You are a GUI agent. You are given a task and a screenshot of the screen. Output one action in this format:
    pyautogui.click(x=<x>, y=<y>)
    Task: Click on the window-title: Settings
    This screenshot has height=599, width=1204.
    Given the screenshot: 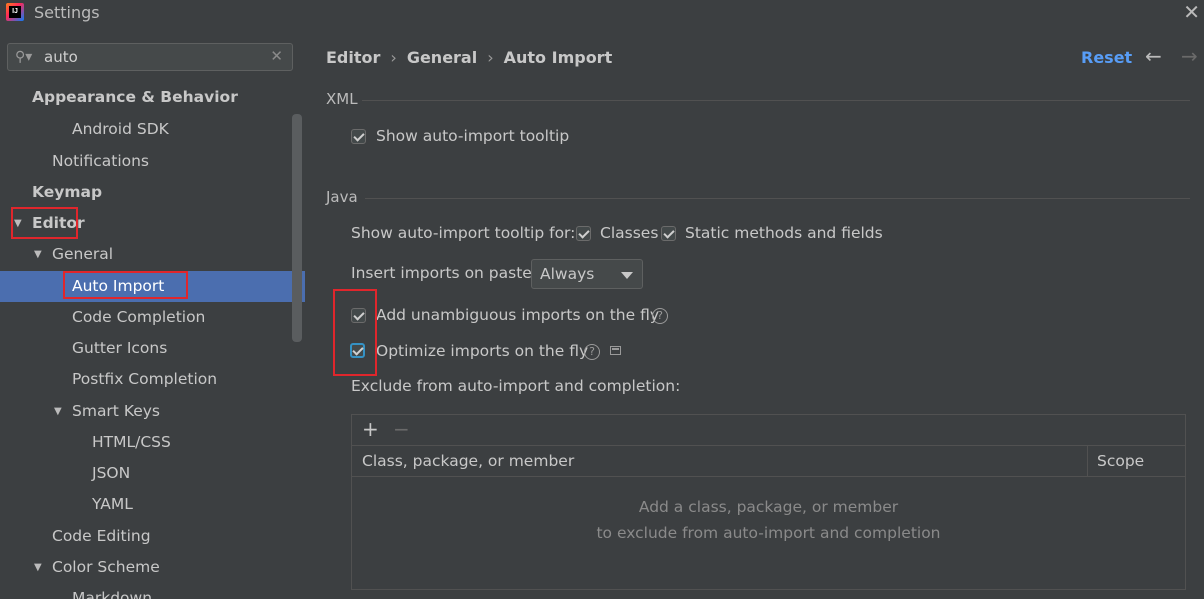 What is the action you would take?
    pyautogui.click(x=67, y=12)
    